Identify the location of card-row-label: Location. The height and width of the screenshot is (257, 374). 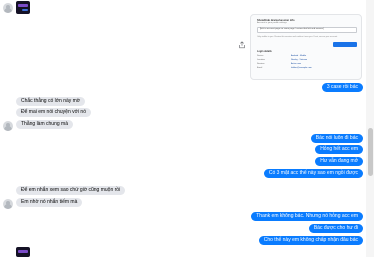
(261, 60).